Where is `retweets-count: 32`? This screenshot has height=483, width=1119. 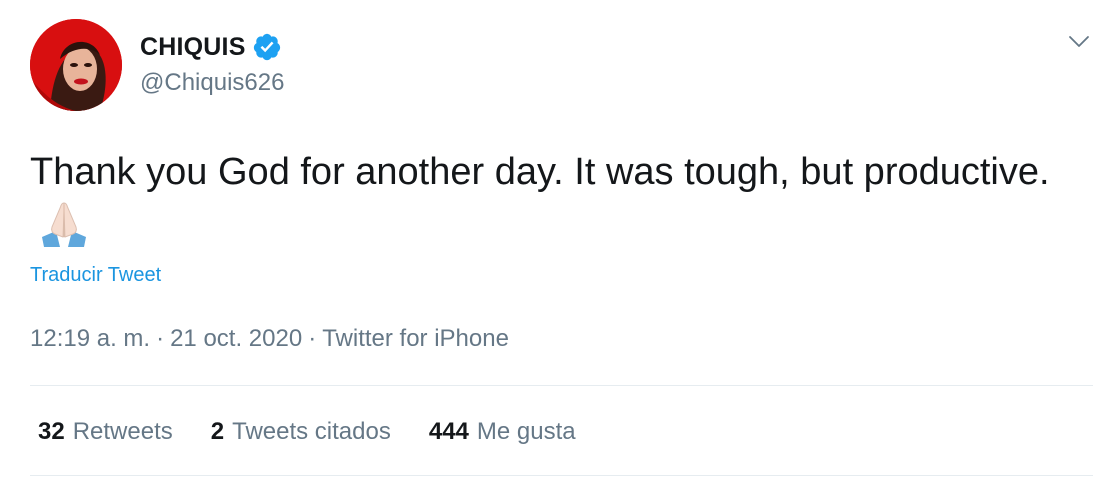 retweets-count: 32 is located at coordinates (51, 431).